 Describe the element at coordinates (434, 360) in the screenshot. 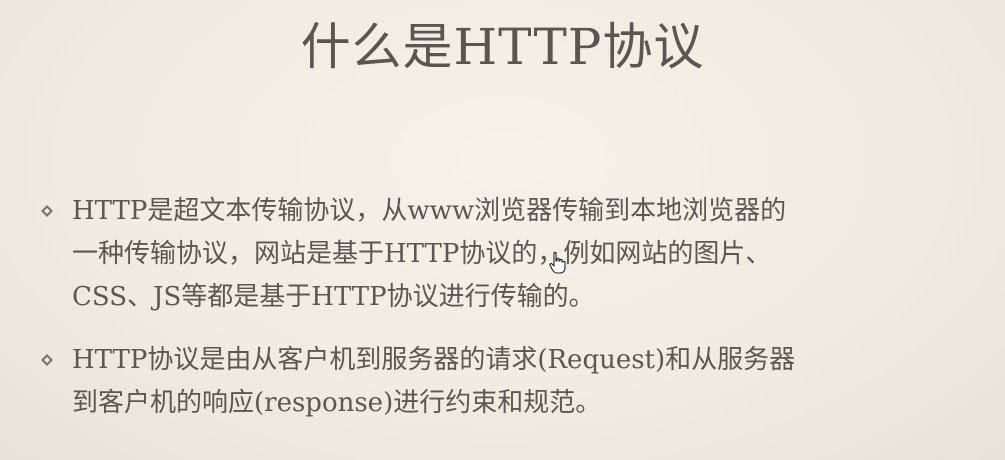

I see `bullet-line: HTTP协议是由从客户机到服务器的请求(Request)和从服务器` at that location.